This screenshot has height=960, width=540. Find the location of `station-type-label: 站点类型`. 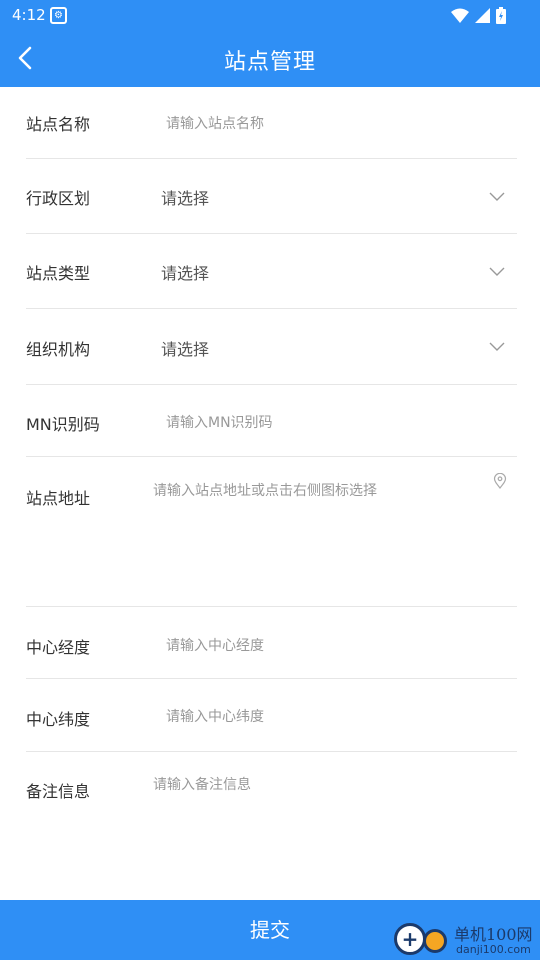

station-type-label: 站点类型 is located at coordinates (58, 273).